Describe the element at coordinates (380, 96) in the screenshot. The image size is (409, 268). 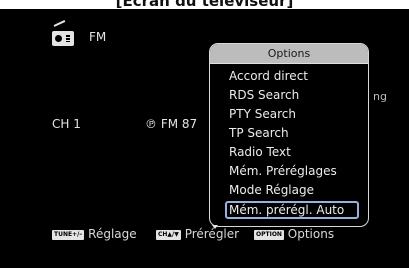
I see `partial-text: ng` at that location.